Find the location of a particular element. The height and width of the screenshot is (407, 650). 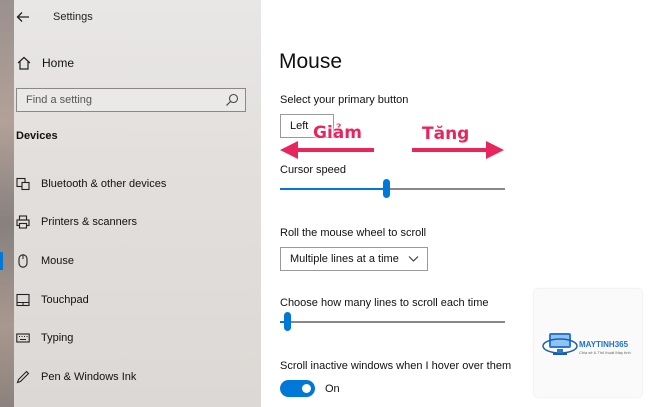

home-nav-item: Home is located at coordinates (45, 63).